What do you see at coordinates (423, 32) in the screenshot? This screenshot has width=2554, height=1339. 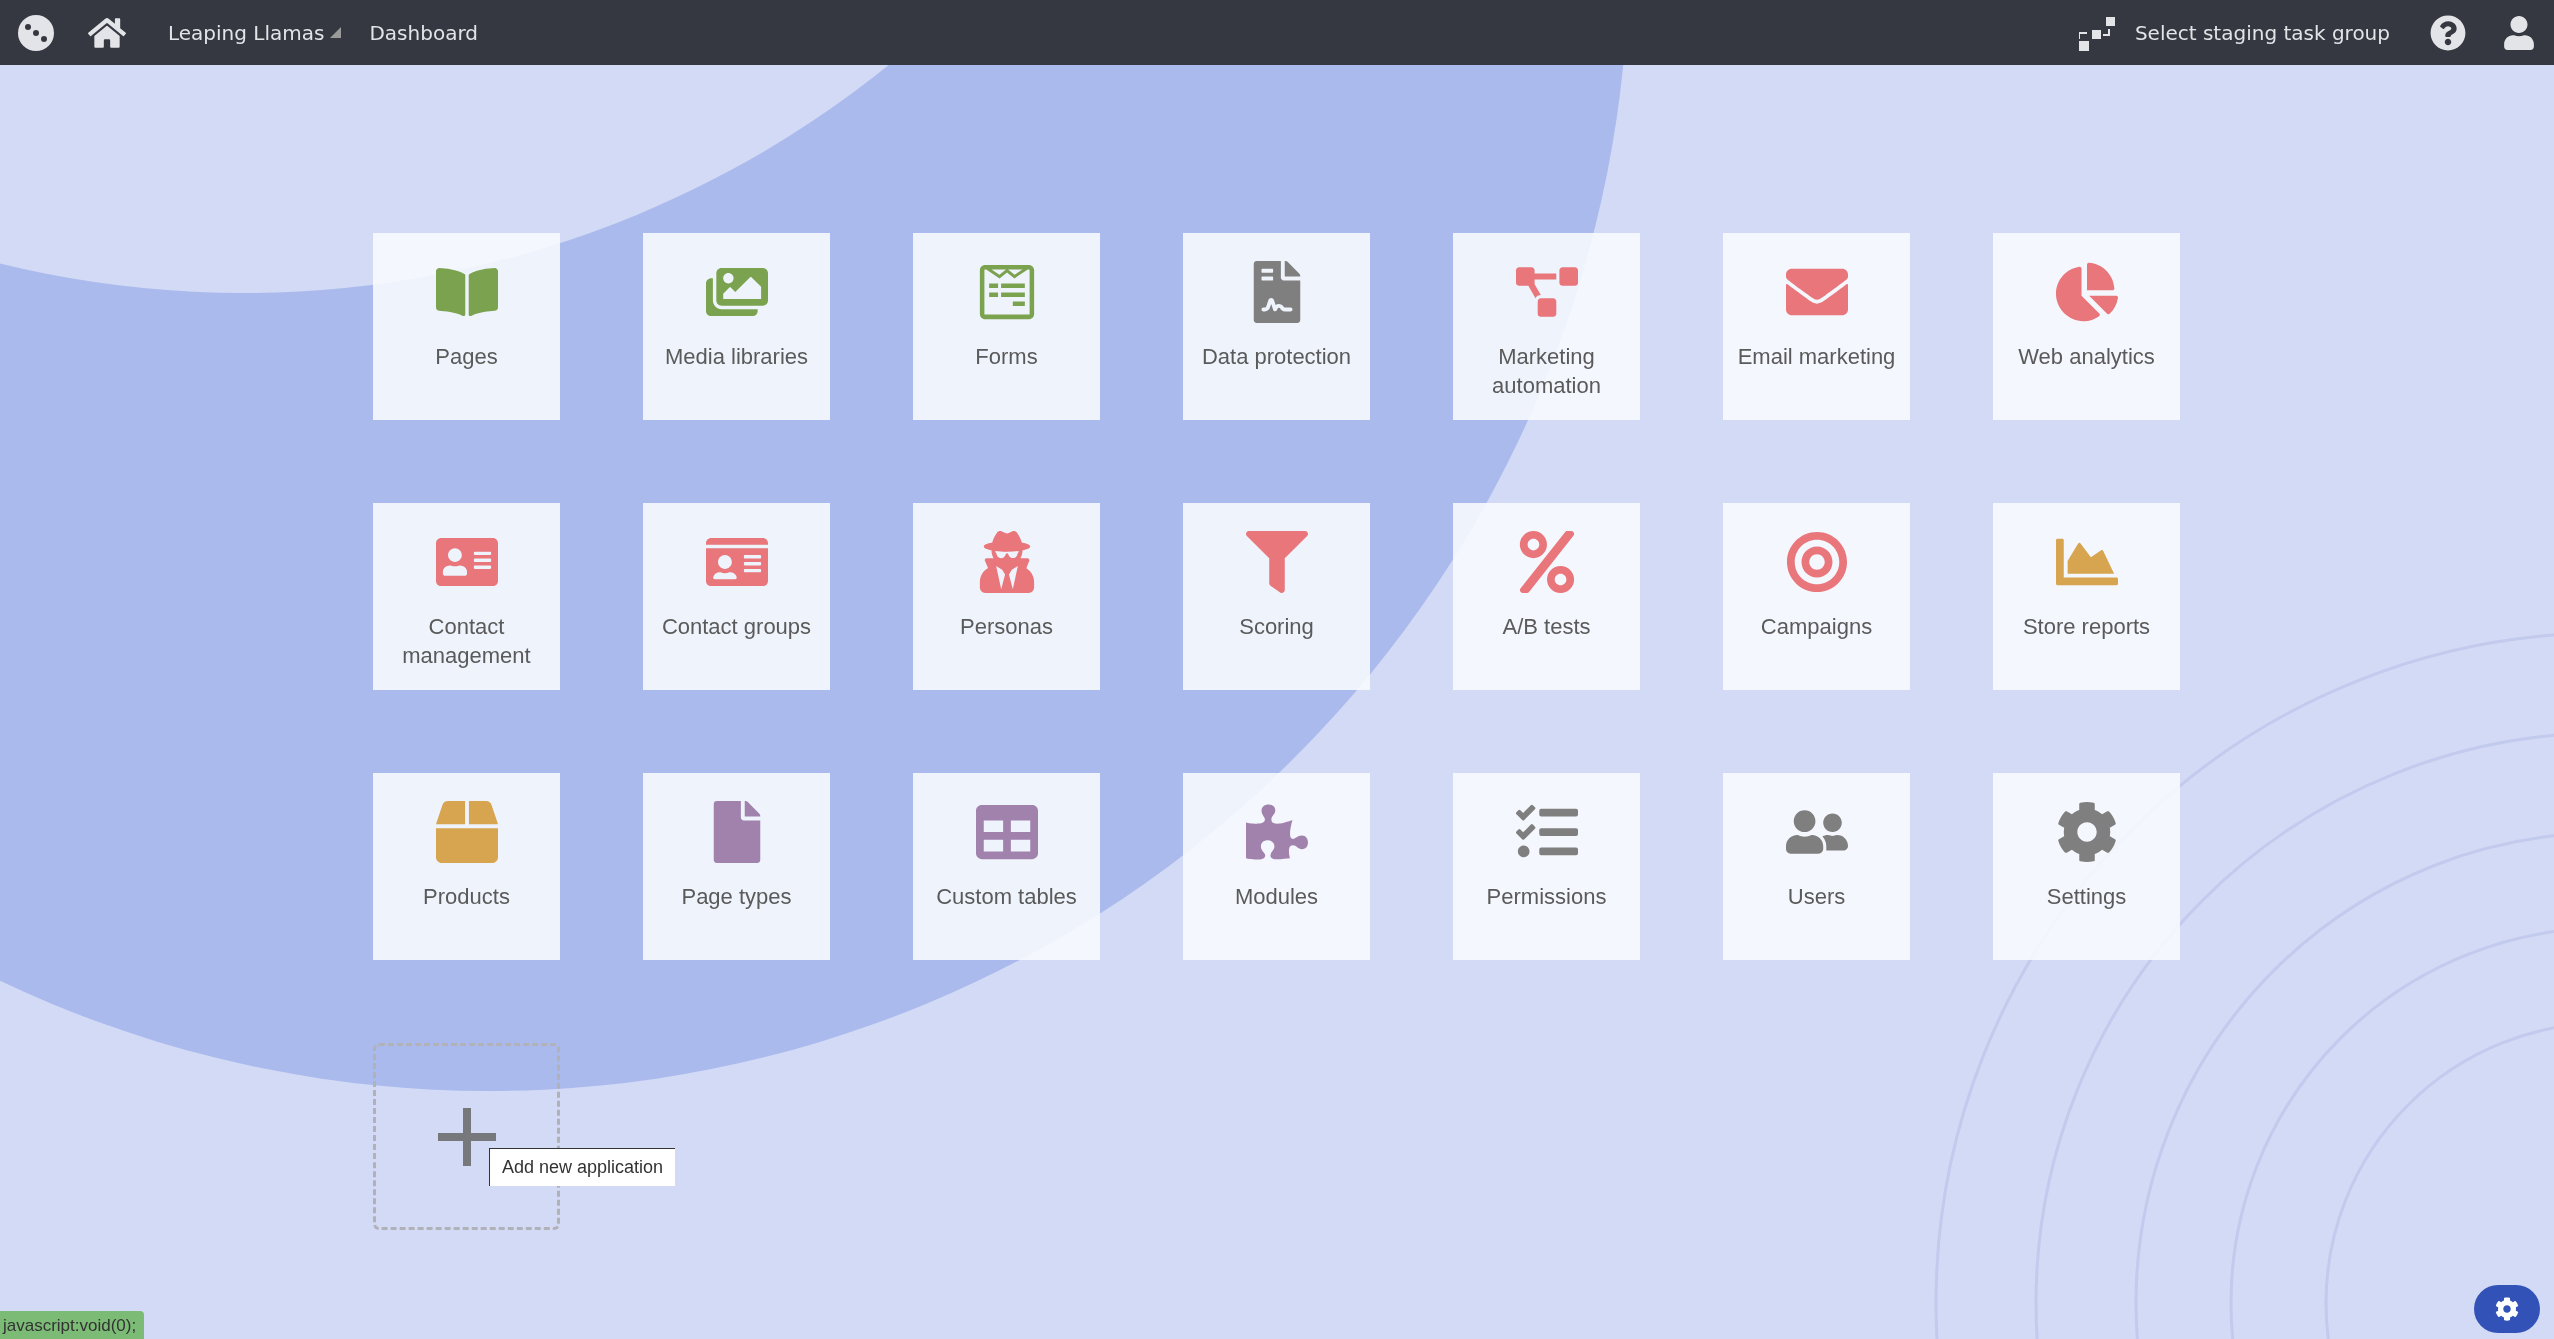 I see `breadcrumb: Dashboard` at bounding box center [423, 32].